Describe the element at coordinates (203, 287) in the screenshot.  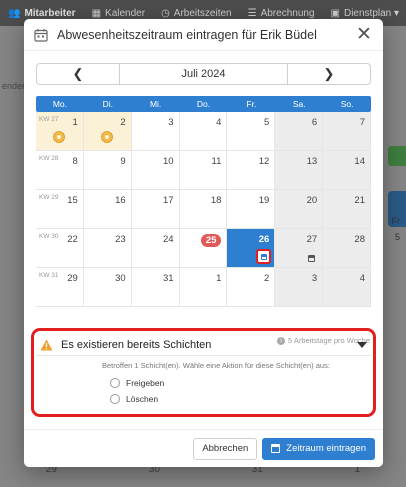
I see `calendar-day: 1` at that location.